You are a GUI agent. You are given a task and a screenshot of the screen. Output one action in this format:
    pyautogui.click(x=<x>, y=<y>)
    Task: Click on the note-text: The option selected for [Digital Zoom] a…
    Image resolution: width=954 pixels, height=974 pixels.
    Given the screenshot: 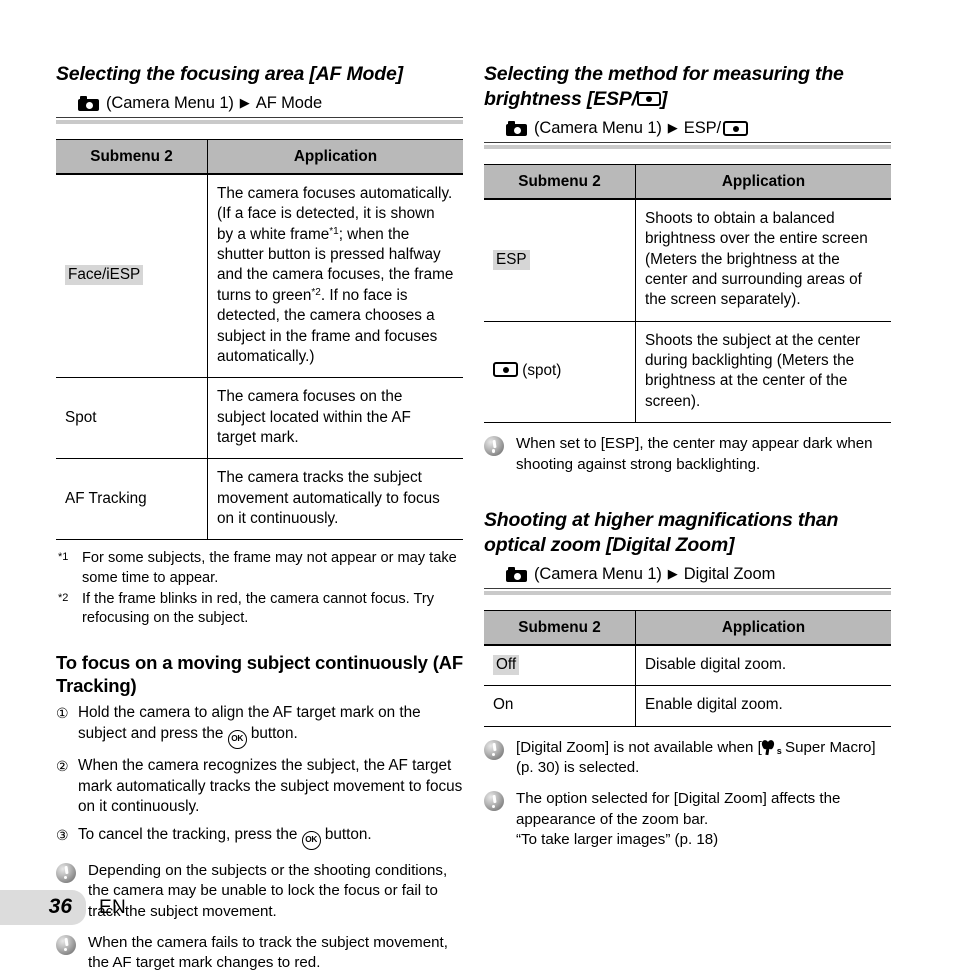 What is the action you would take?
    pyautogui.click(x=678, y=819)
    